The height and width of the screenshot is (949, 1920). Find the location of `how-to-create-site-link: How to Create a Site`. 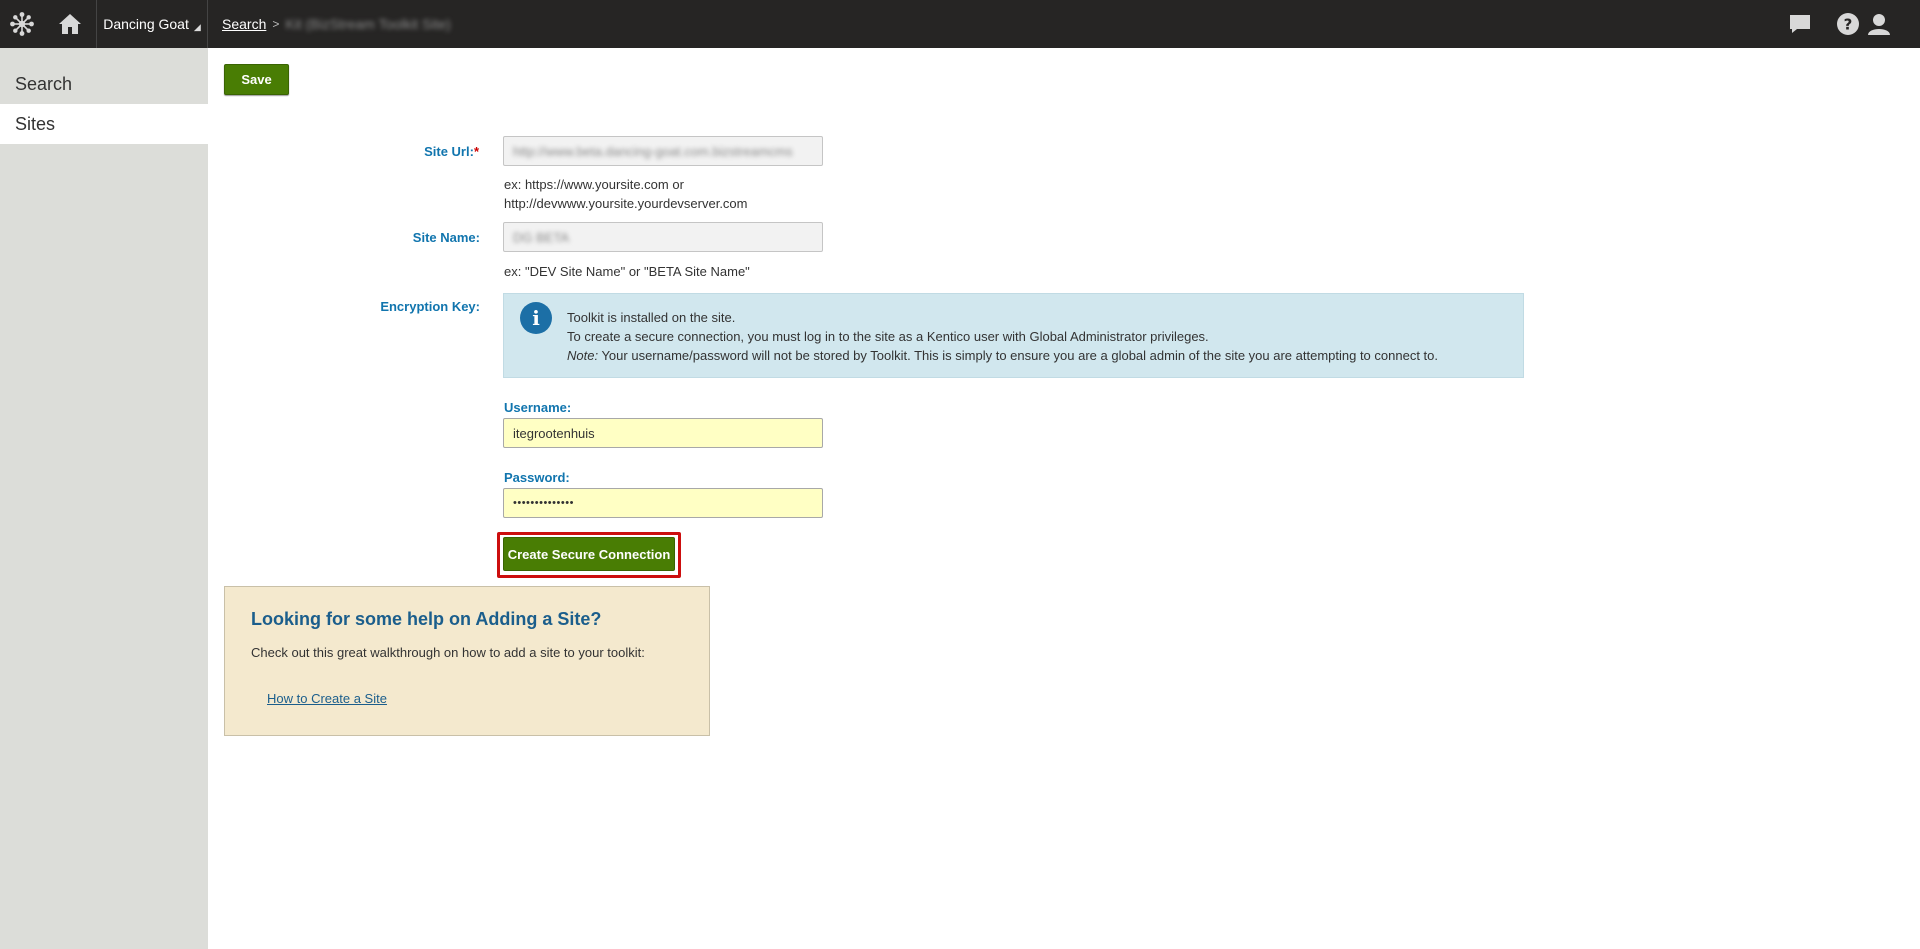

how-to-create-site-link: How to Create a Site is located at coordinates (327, 698).